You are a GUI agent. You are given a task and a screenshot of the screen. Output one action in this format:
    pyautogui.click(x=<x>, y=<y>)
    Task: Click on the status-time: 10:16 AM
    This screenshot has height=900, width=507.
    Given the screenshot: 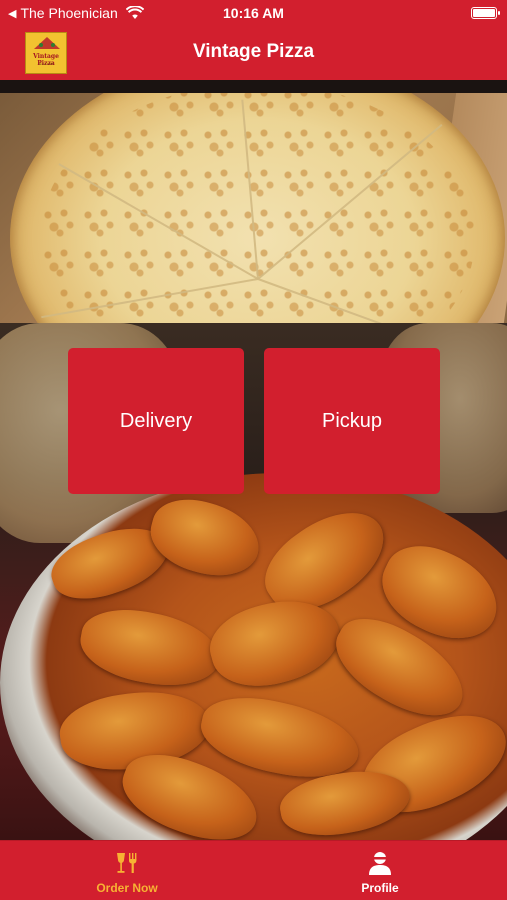 What is the action you would take?
    pyautogui.click(x=253, y=13)
    